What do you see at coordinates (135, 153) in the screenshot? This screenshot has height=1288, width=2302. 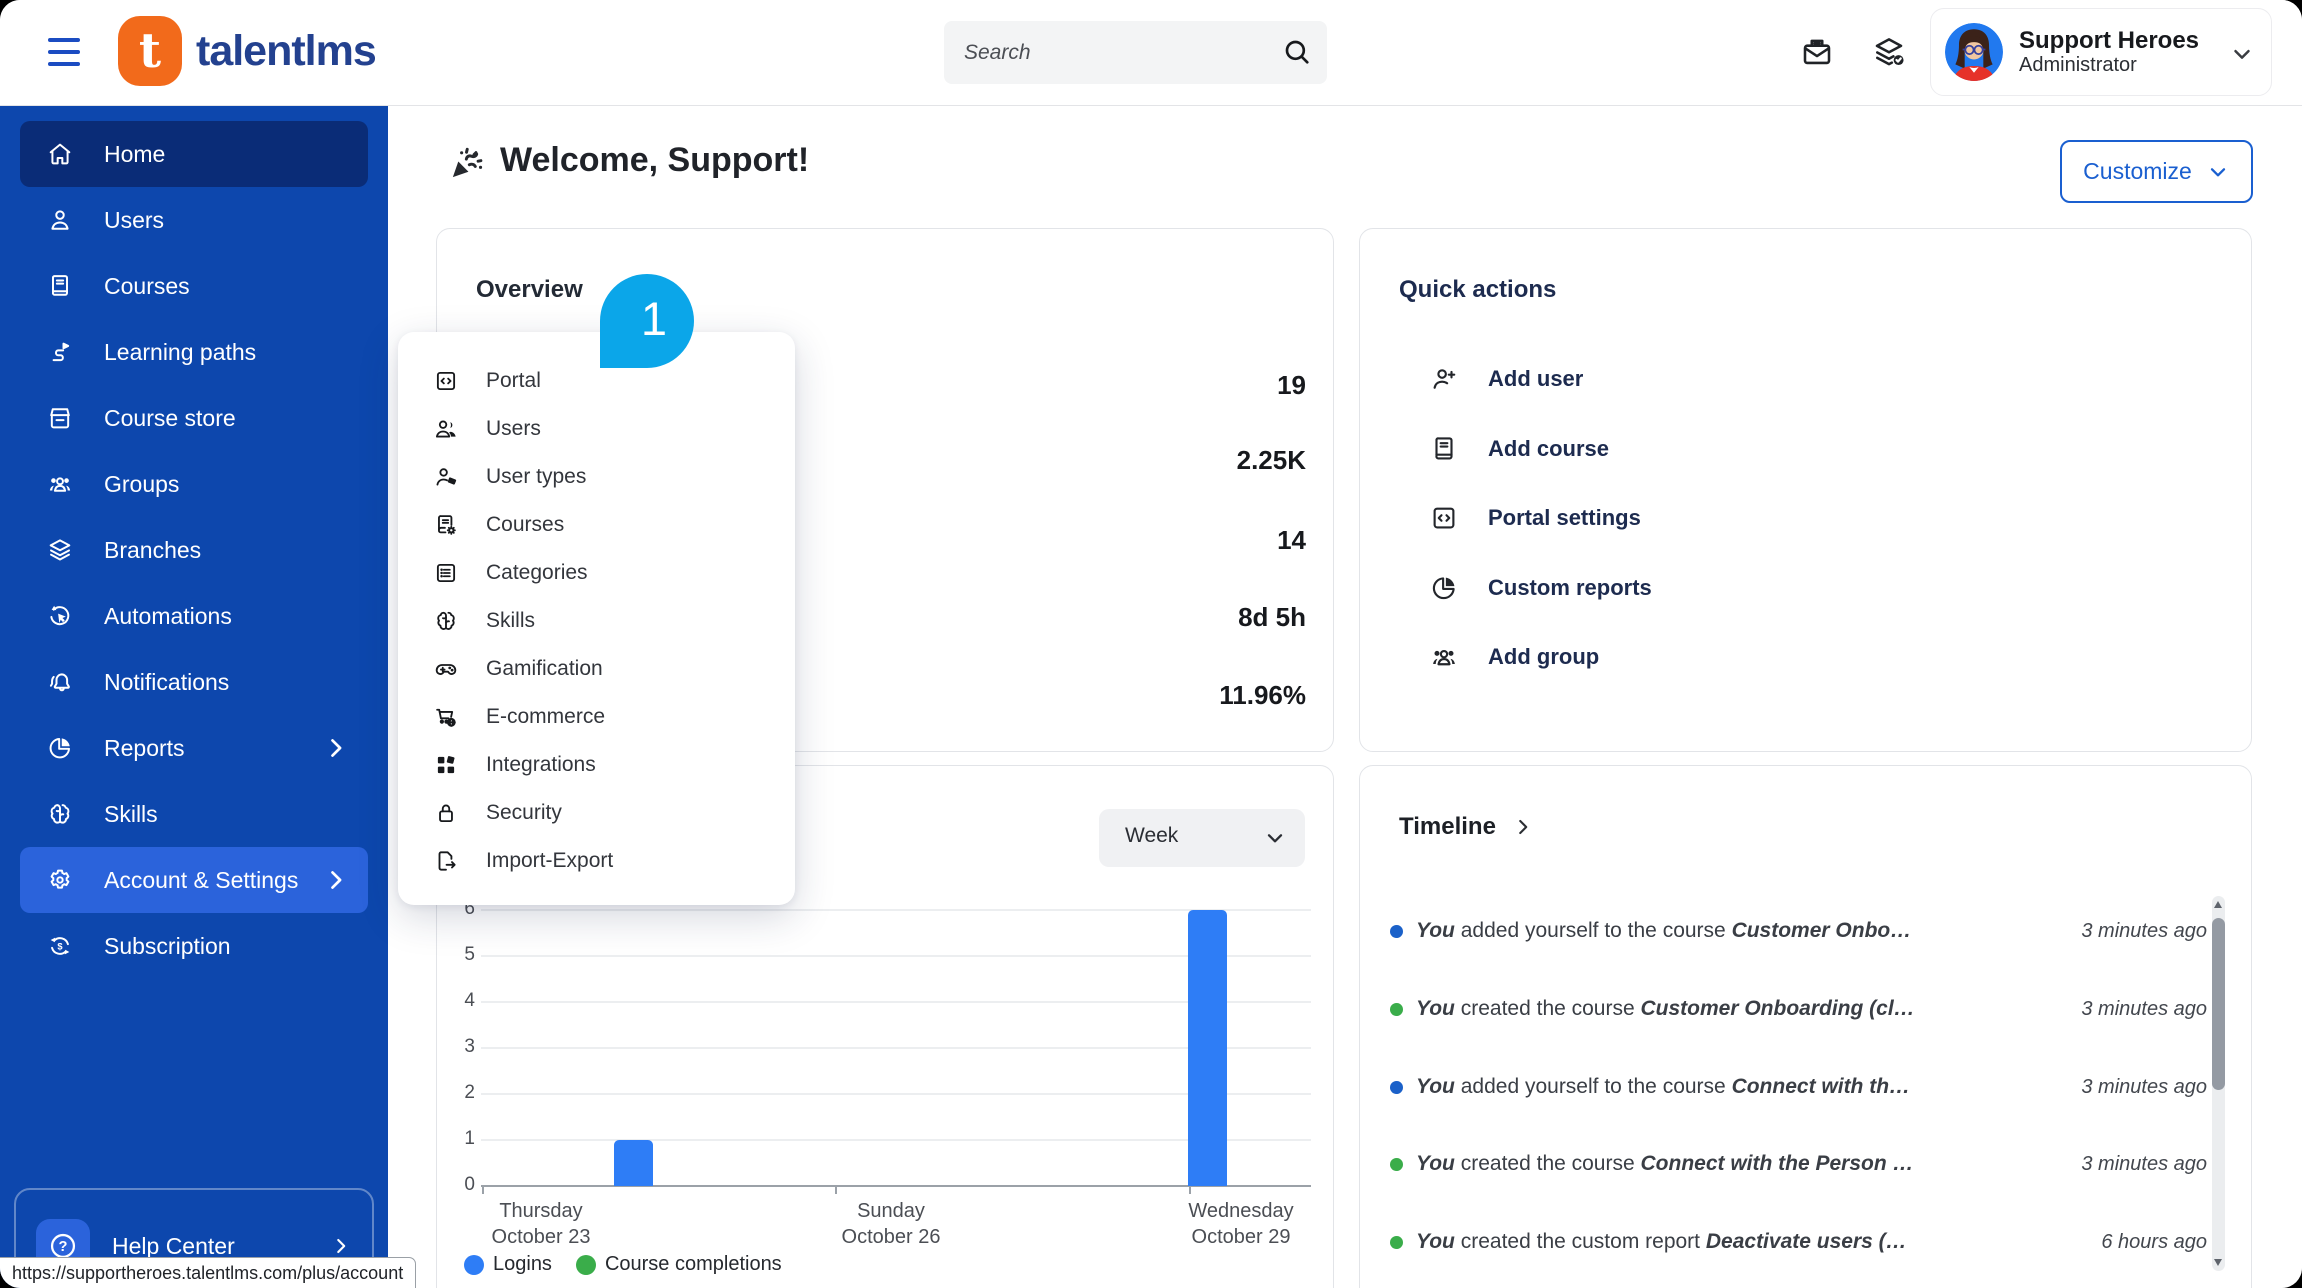 I see `sidebar-item-label: Home` at bounding box center [135, 153].